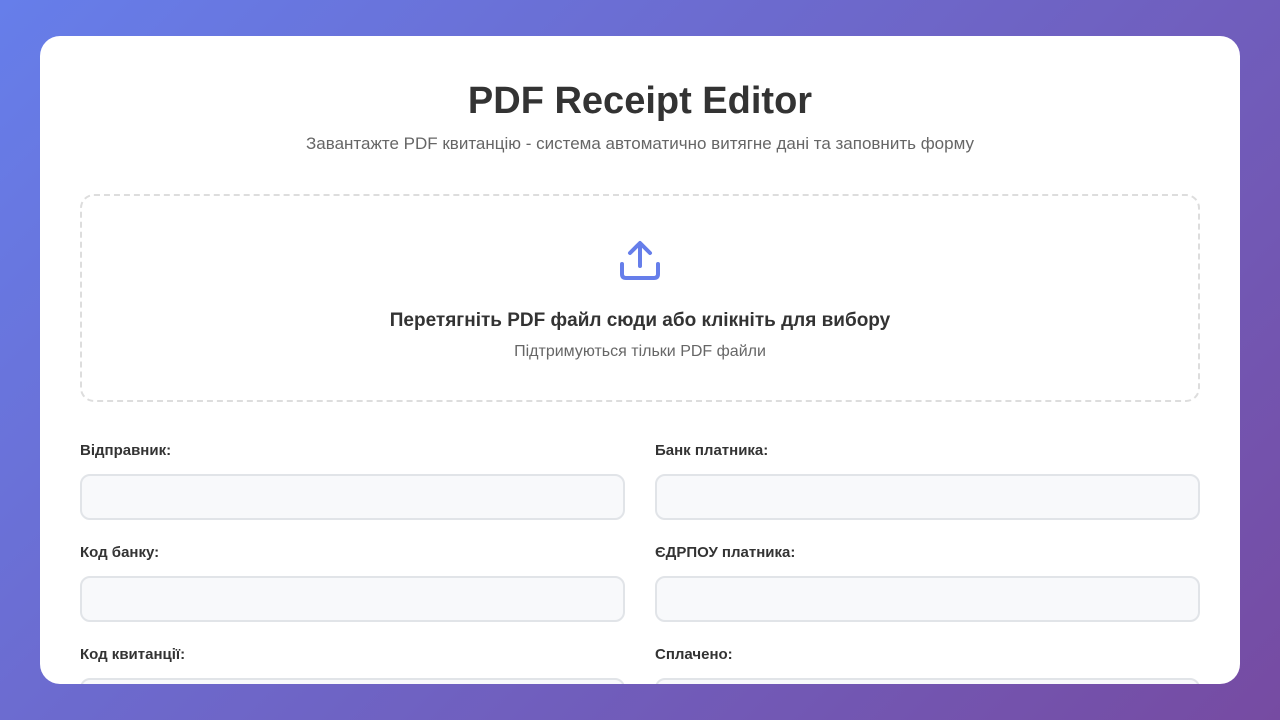 This screenshot has height=720, width=1280. Describe the element at coordinates (927, 665) in the screenshot. I see `paid-field-group: Сплачено:` at that location.